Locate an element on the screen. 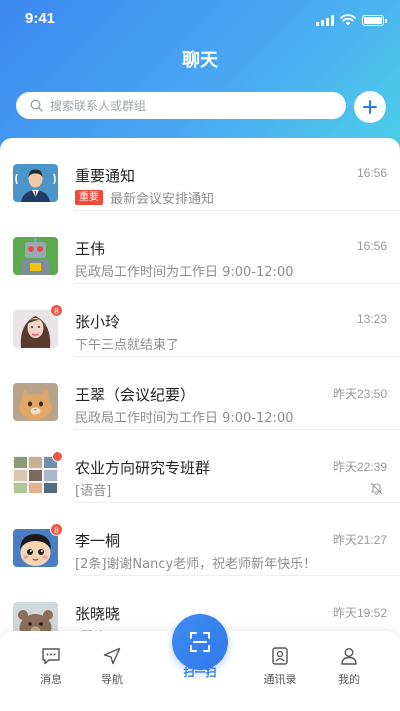  tab-messages: 消息 is located at coordinates (51, 666).